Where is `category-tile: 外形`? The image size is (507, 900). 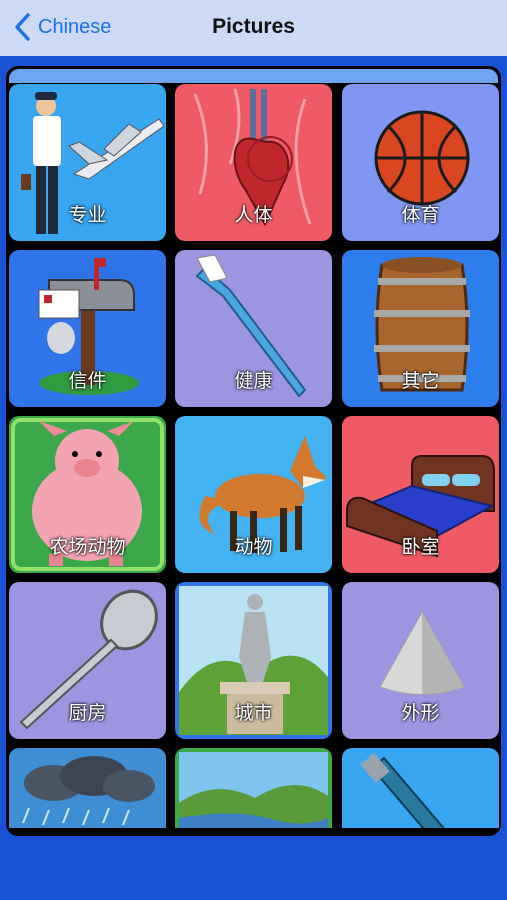
category-tile: 外形 is located at coordinates (420, 660).